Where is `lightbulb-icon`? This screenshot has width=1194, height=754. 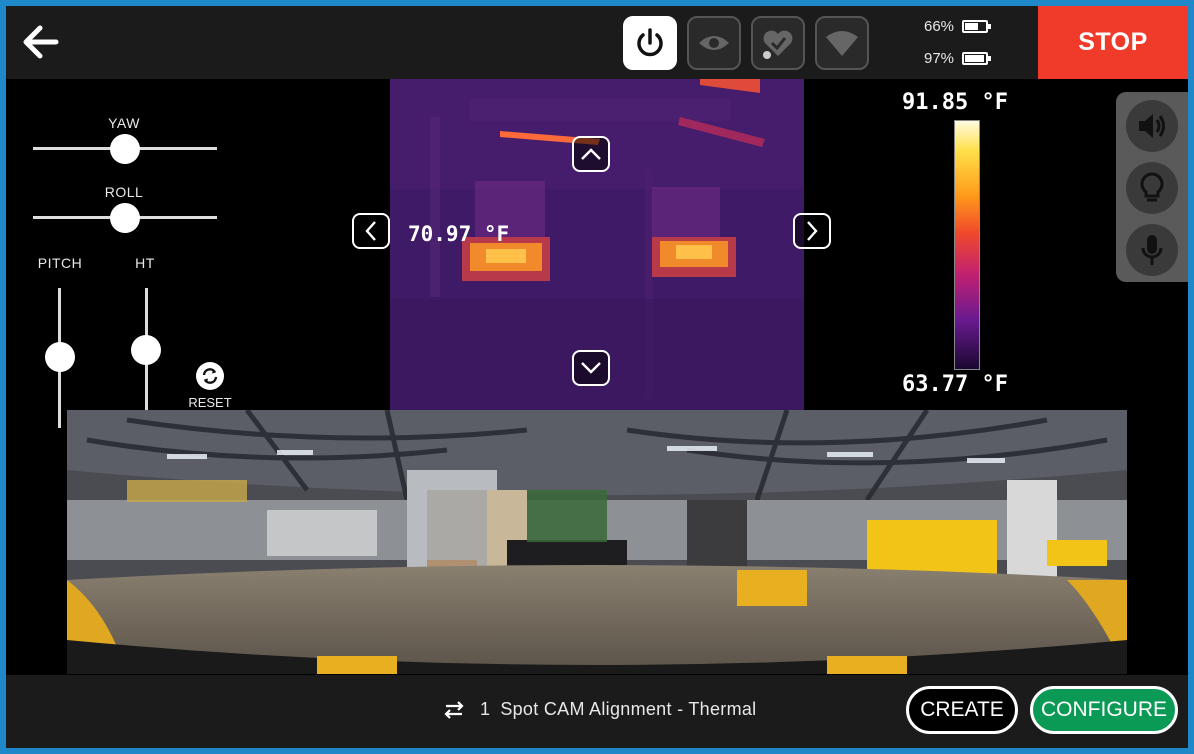
lightbulb-icon is located at coordinates (1152, 187).